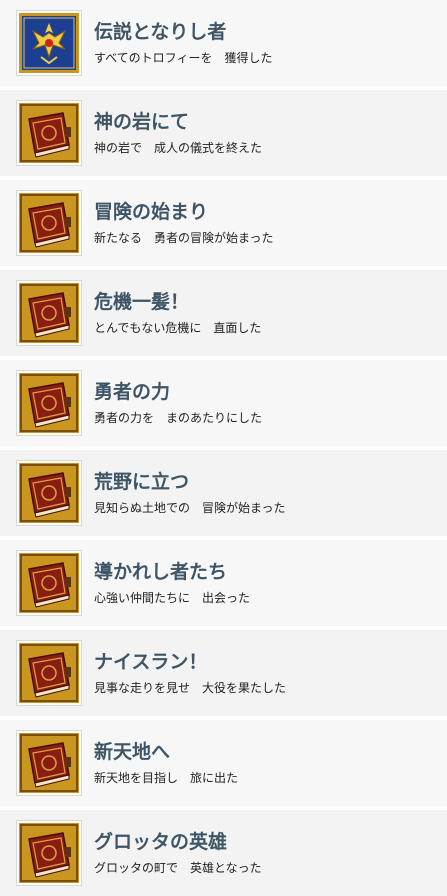 This screenshot has height=896, width=447. What do you see at coordinates (161, 572) in the screenshot?
I see `trophy-title: 導かれし者たち` at bounding box center [161, 572].